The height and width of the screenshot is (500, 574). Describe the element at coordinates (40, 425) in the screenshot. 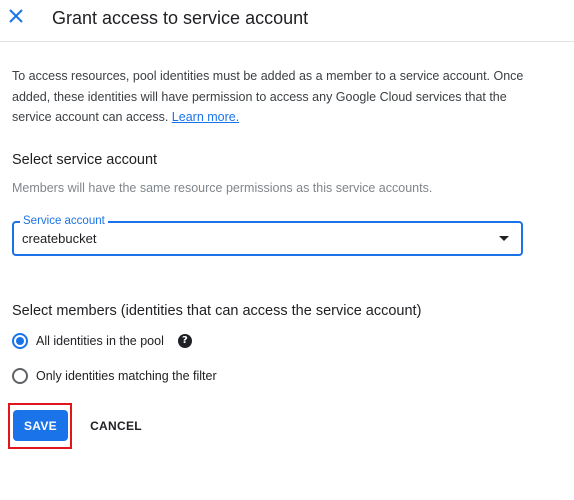

I see `save-button: SAVE` at that location.